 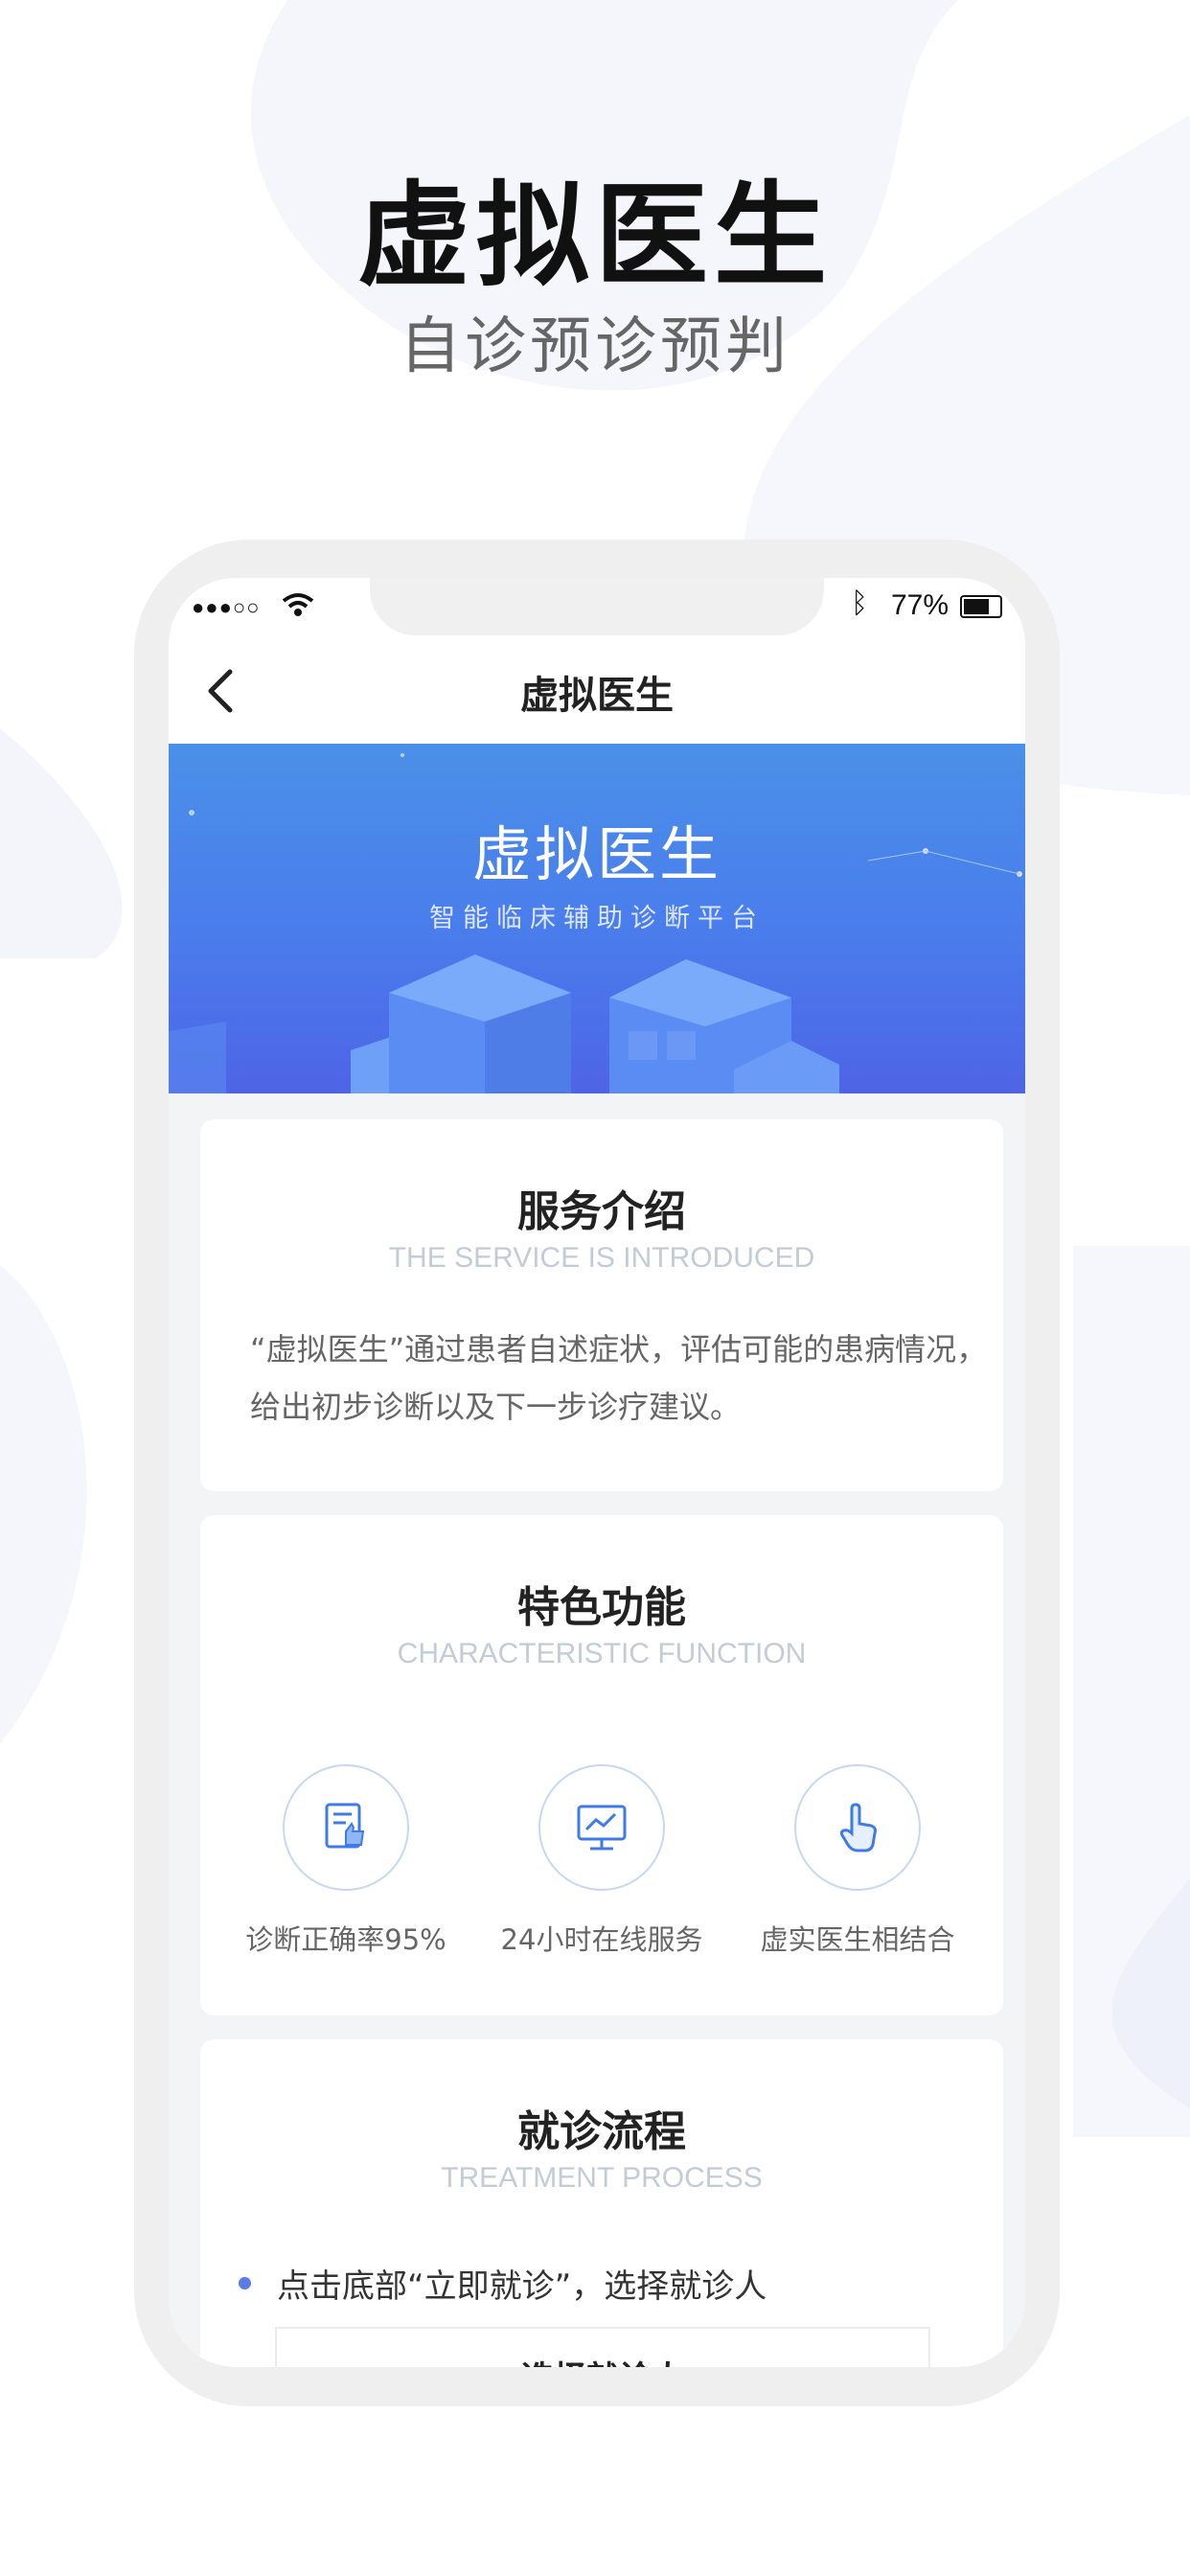 What do you see at coordinates (921, 605) in the screenshot?
I see `battery-percent: 77%` at bounding box center [921, 605].